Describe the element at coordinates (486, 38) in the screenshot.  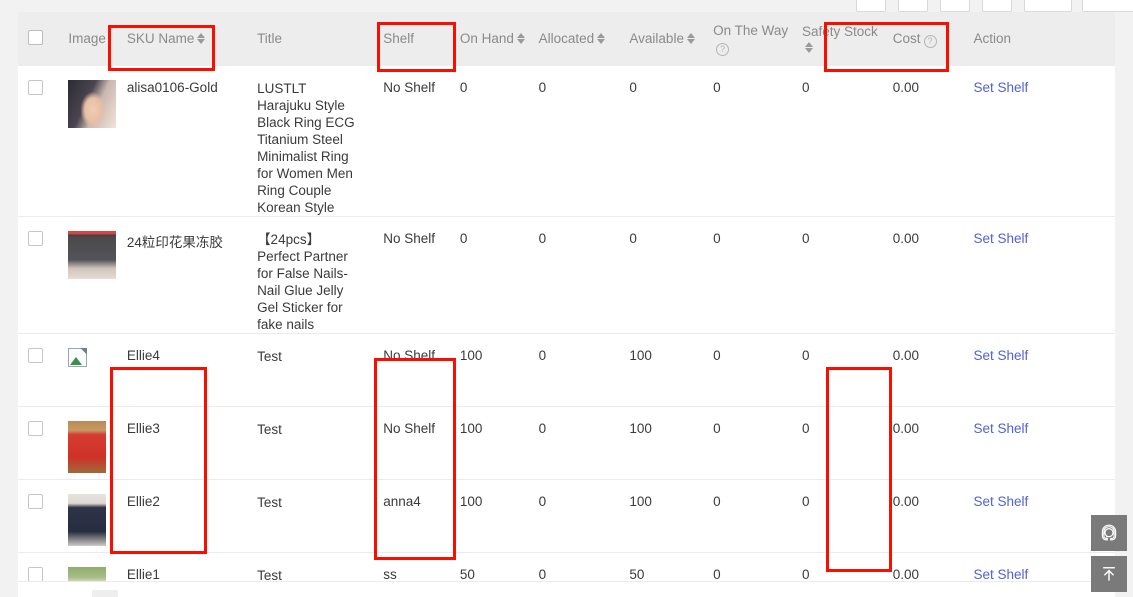
I see `header-label-on-hand: On Hand` at that location.